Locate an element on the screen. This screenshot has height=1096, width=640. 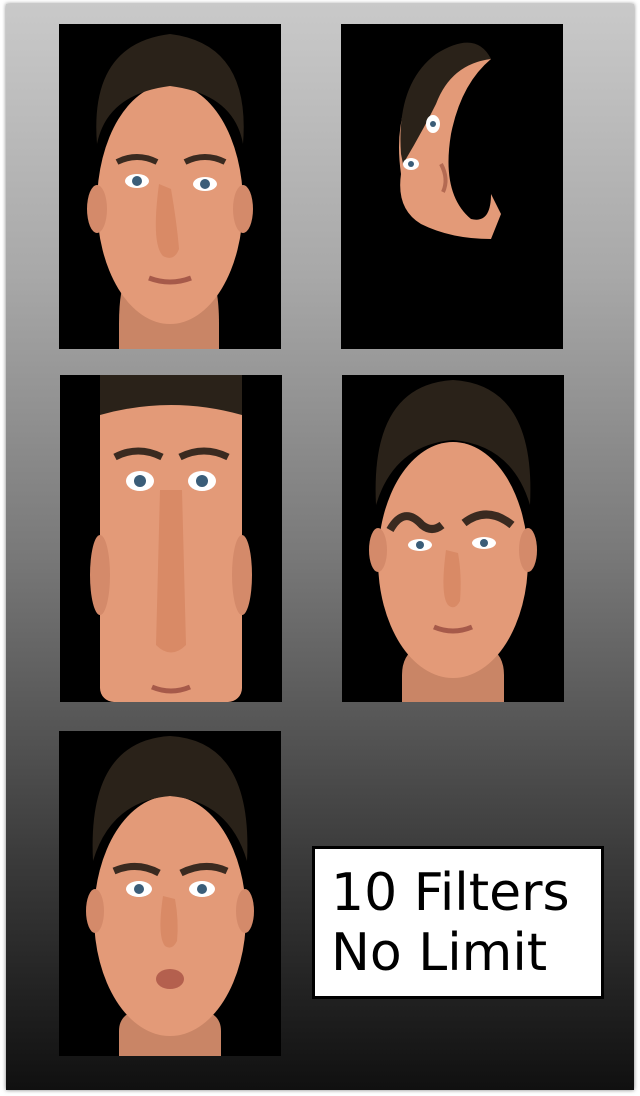
promo-box: 10 Filters No Limit is located at coordinates (458, 922).